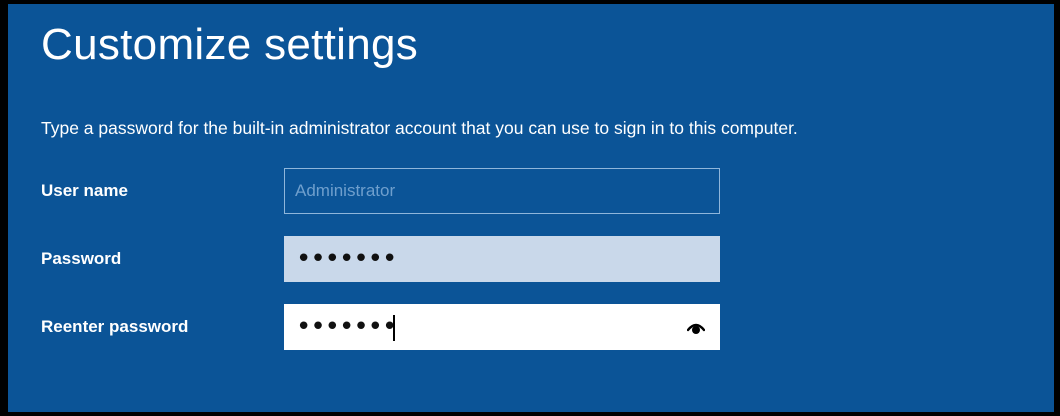 The image size is (1060, 416). What do you see at coordinates (502, 327) in the screenshot?
I see `reenter-password-field: •••••••` at bounding box center [502, 327].